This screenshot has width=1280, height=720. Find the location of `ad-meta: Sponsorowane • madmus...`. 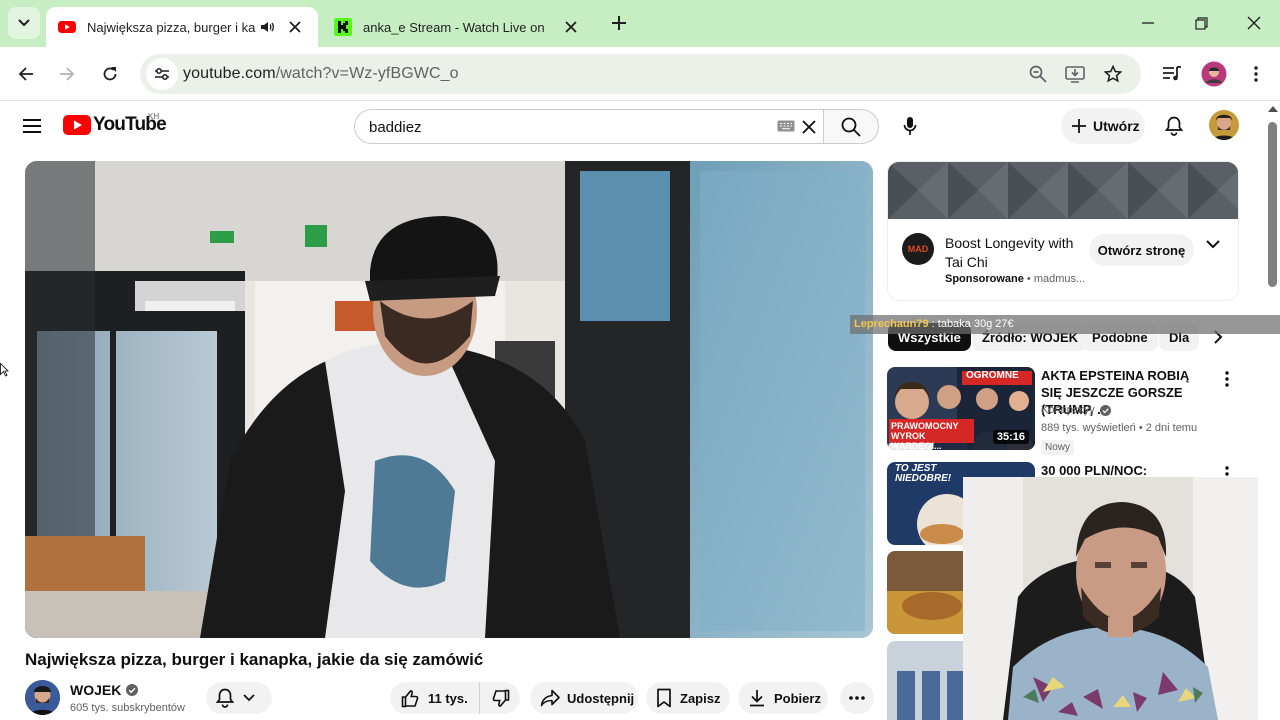

ad-meta: Sponsorowane • madmus... is located at coordinates (1015, 279).